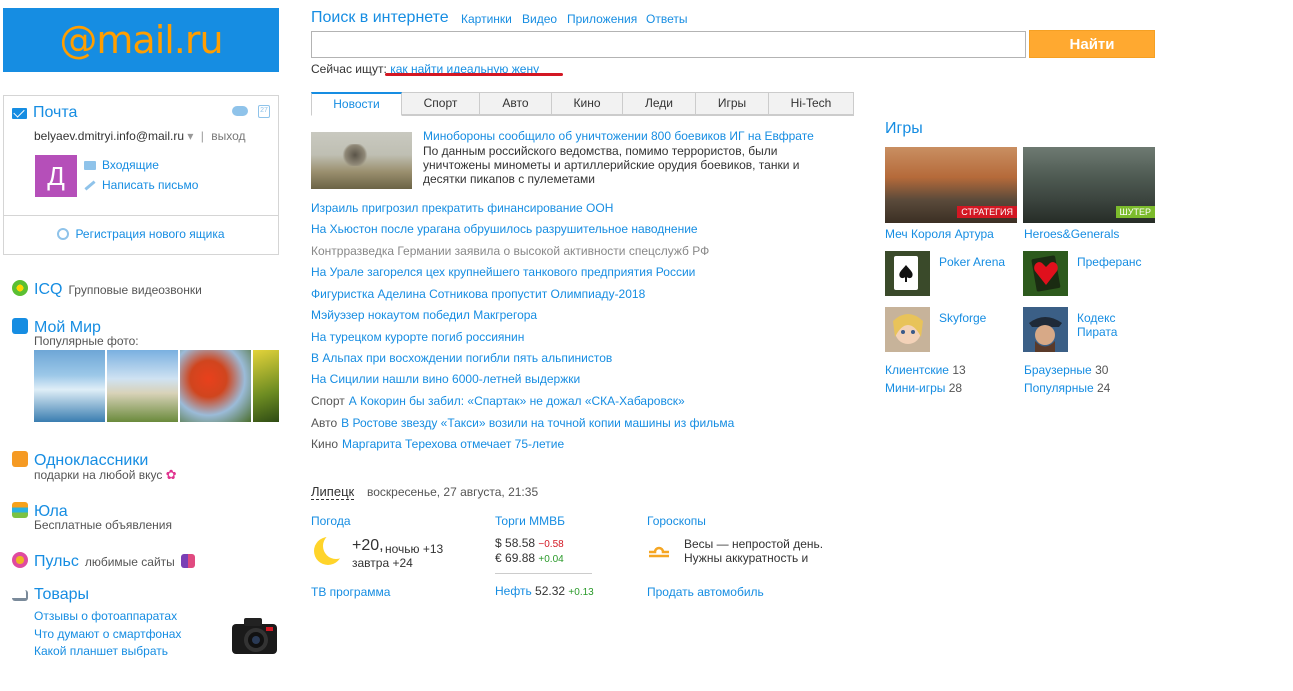 Image resolution: width=1293 pixels, height=691 pixels. I want to click on inbox-link: Входящие, so click(121, 165).